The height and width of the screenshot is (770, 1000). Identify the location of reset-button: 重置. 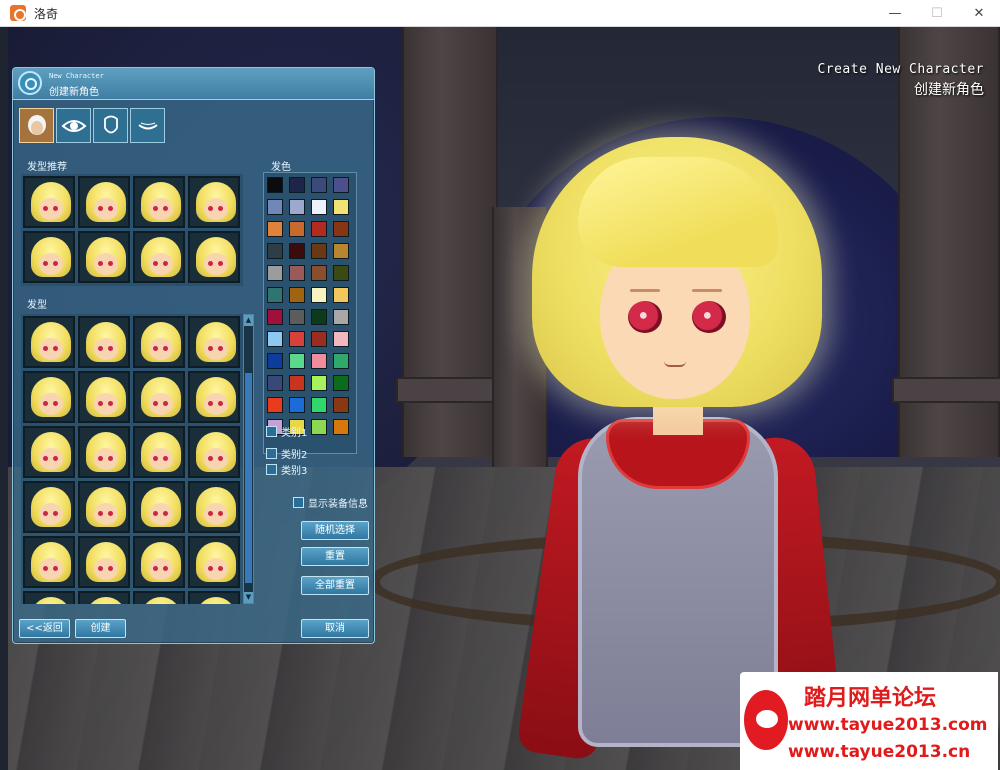
(335, 556).